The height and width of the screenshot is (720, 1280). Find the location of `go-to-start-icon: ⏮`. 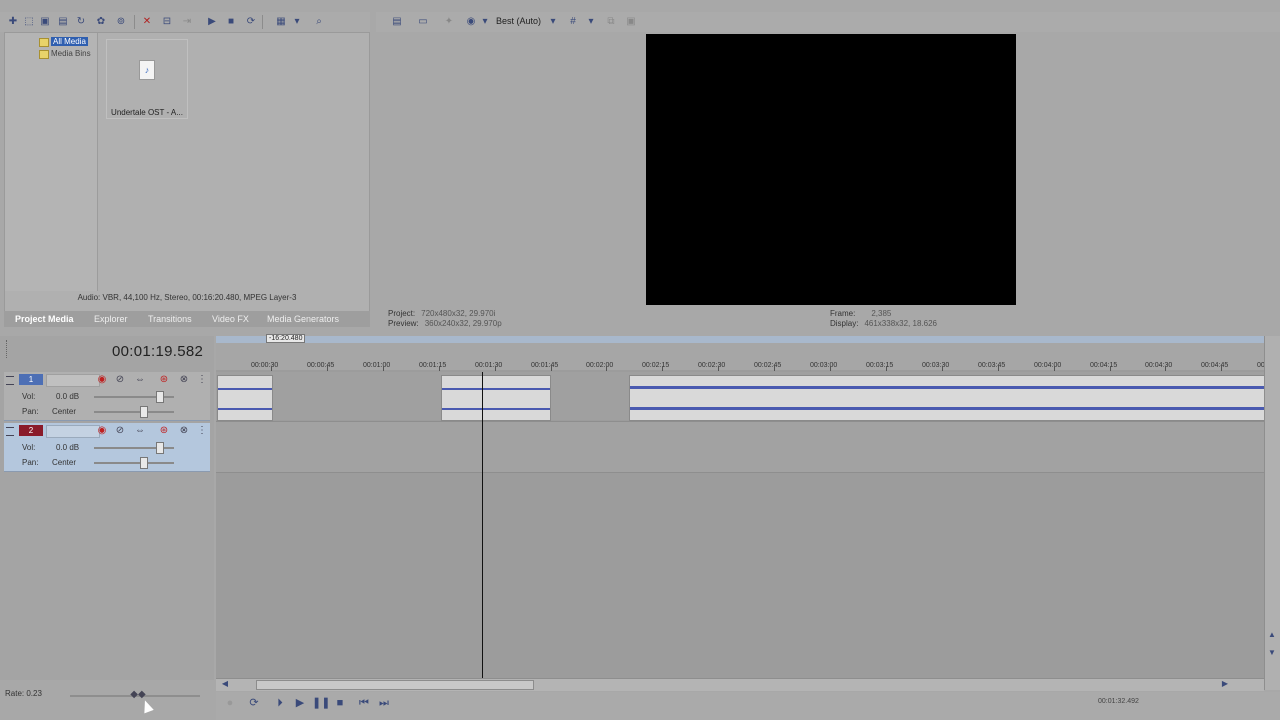

go-to-start-icon: ⏮ is located at coordinates (364, 703).